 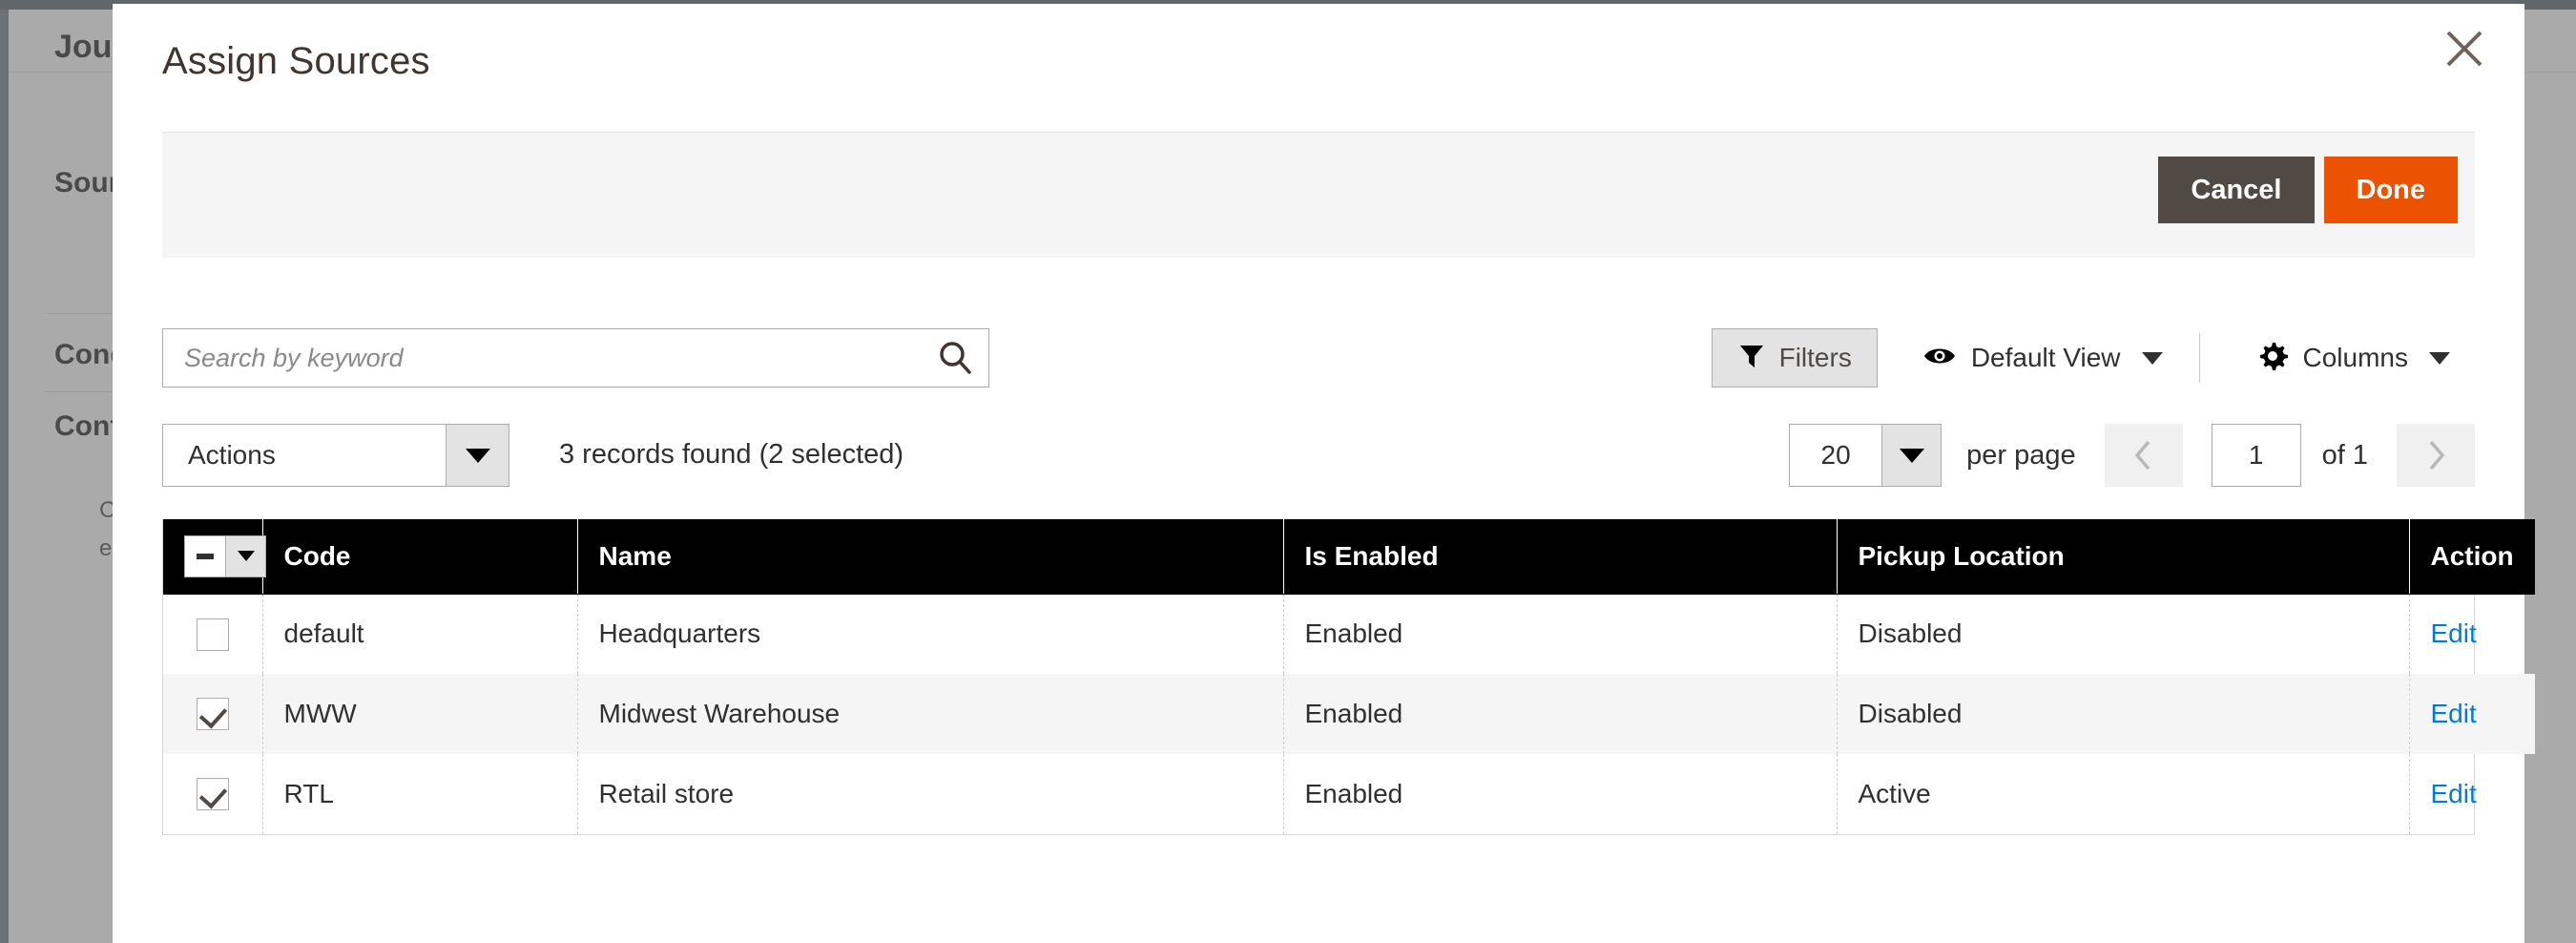 I want to click on view-controls: Filters Default View Columns, so click(x=2093, y=358).